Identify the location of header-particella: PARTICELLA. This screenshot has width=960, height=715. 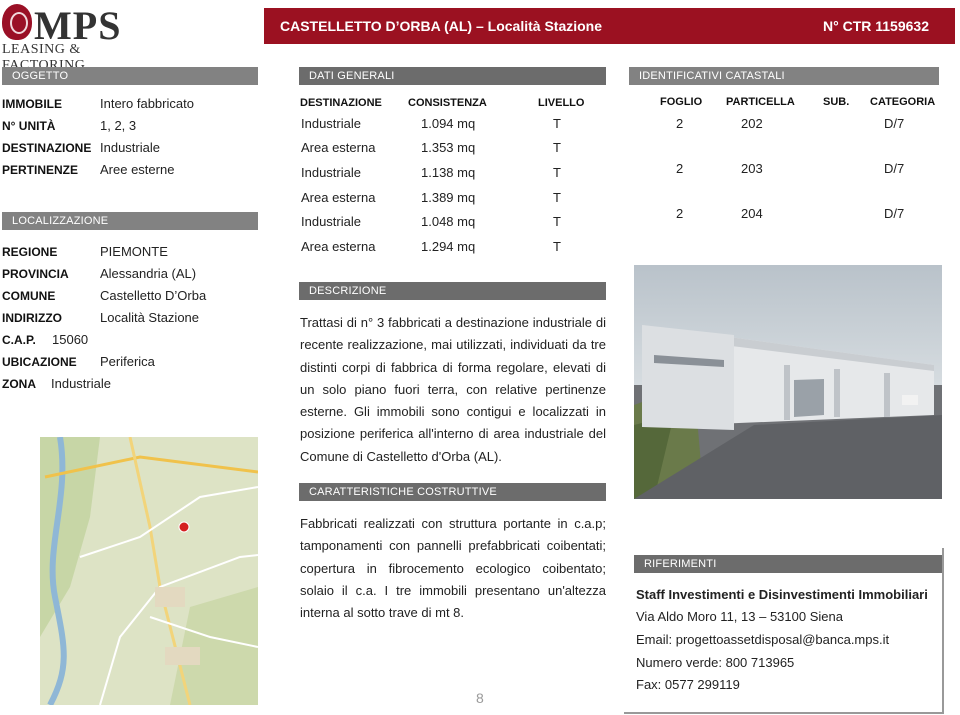
(760, 102).